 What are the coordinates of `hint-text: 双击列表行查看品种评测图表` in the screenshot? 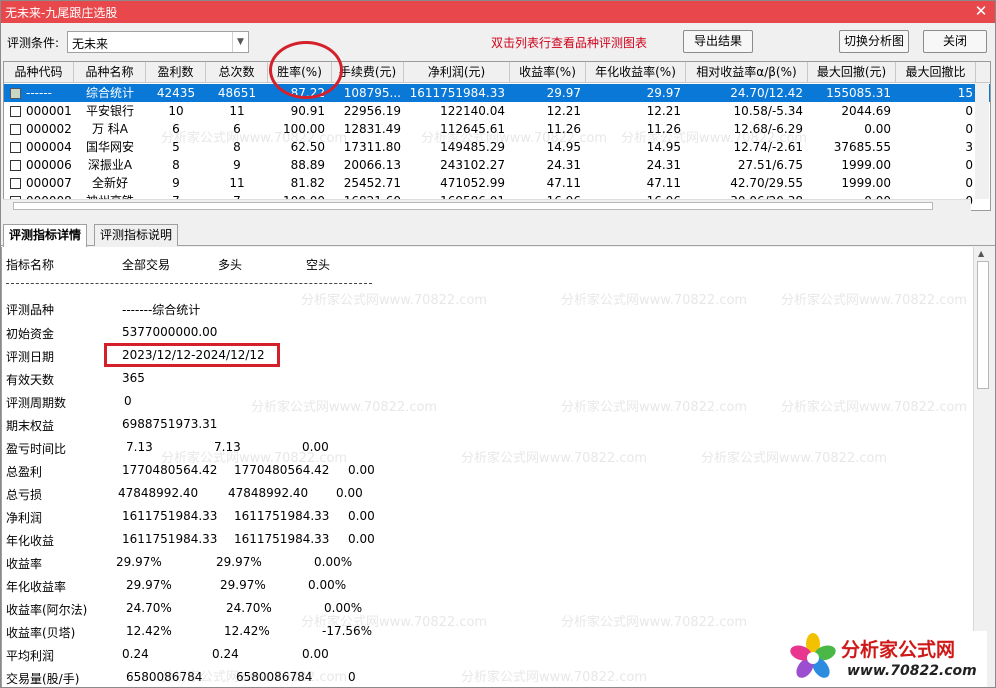 It's located at (569, 43).